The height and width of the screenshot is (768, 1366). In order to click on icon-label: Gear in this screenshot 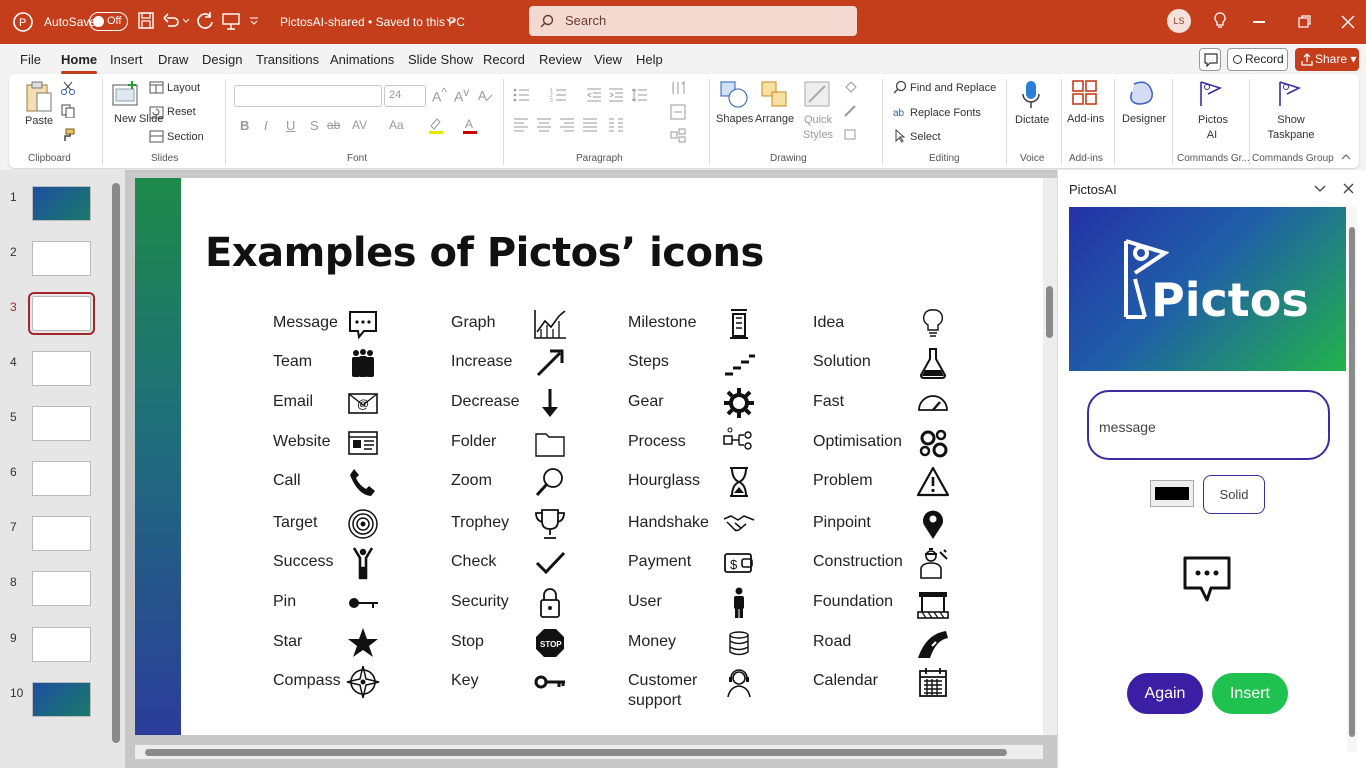, I will do `click(646, 402)`.